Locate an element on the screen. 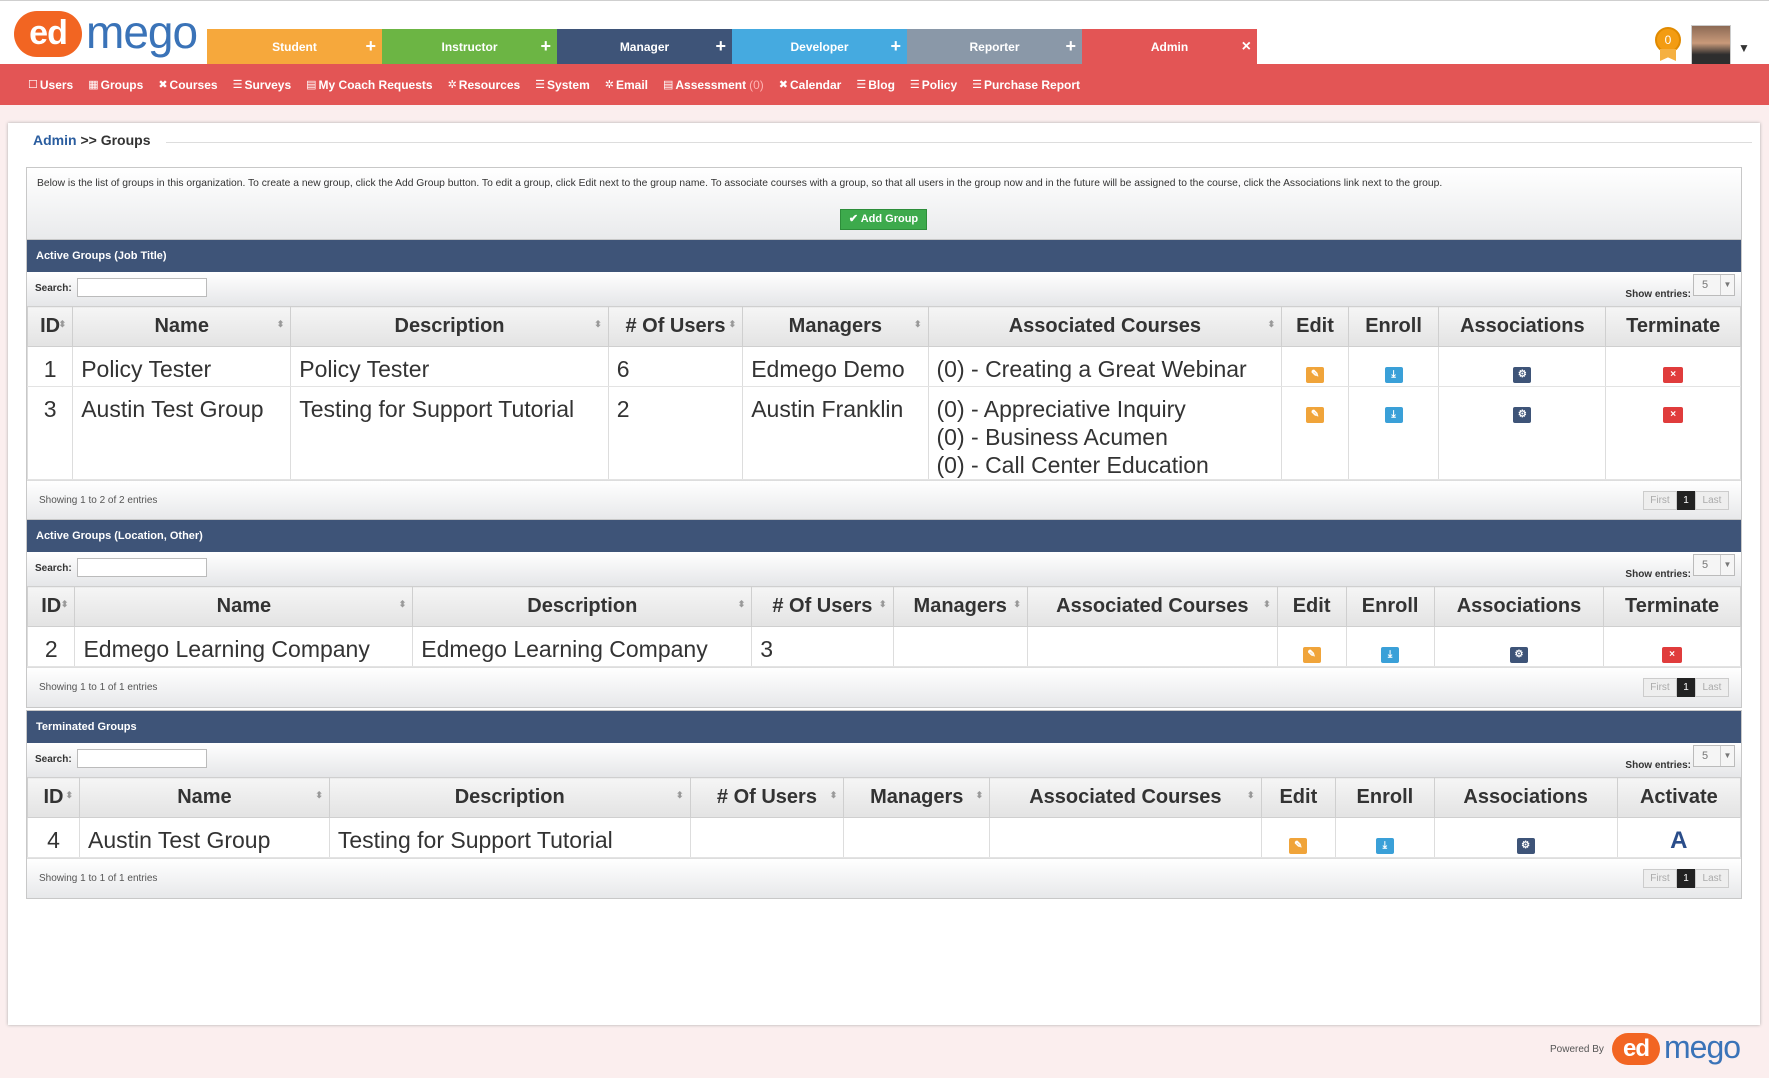 The width and height of the screenshot is (1769, 1078). column-header-label: Associated Courses is located at coordinates (1125, 797).